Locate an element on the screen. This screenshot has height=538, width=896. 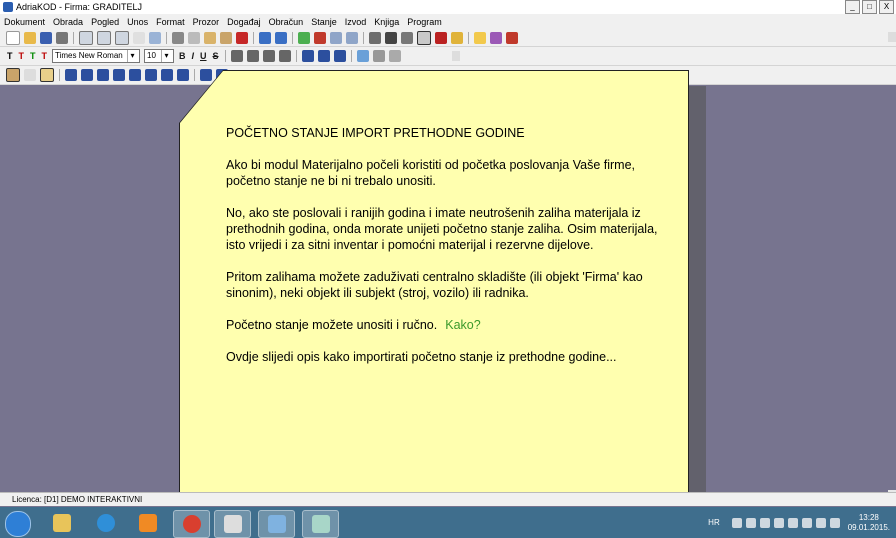
network-icon is located at coordinates (820, 522).